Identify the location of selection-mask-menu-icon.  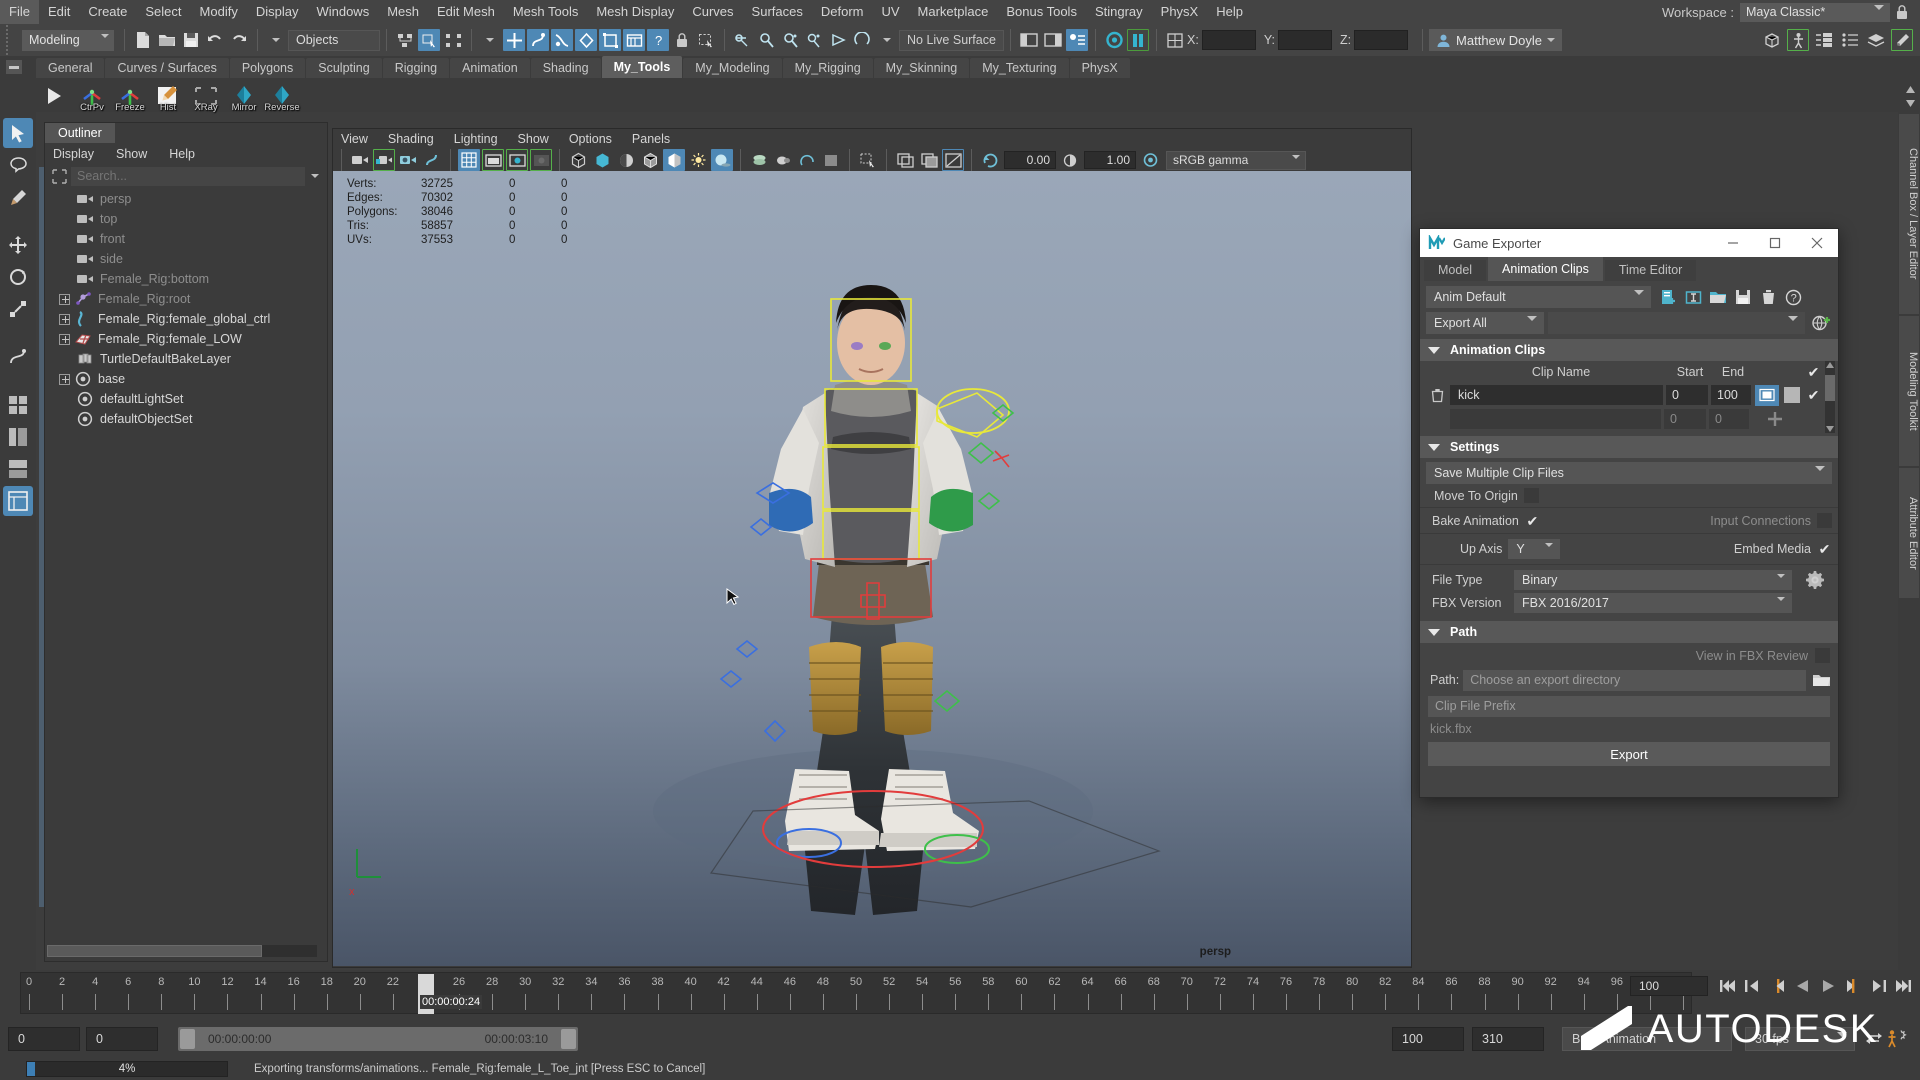
(276, 40).